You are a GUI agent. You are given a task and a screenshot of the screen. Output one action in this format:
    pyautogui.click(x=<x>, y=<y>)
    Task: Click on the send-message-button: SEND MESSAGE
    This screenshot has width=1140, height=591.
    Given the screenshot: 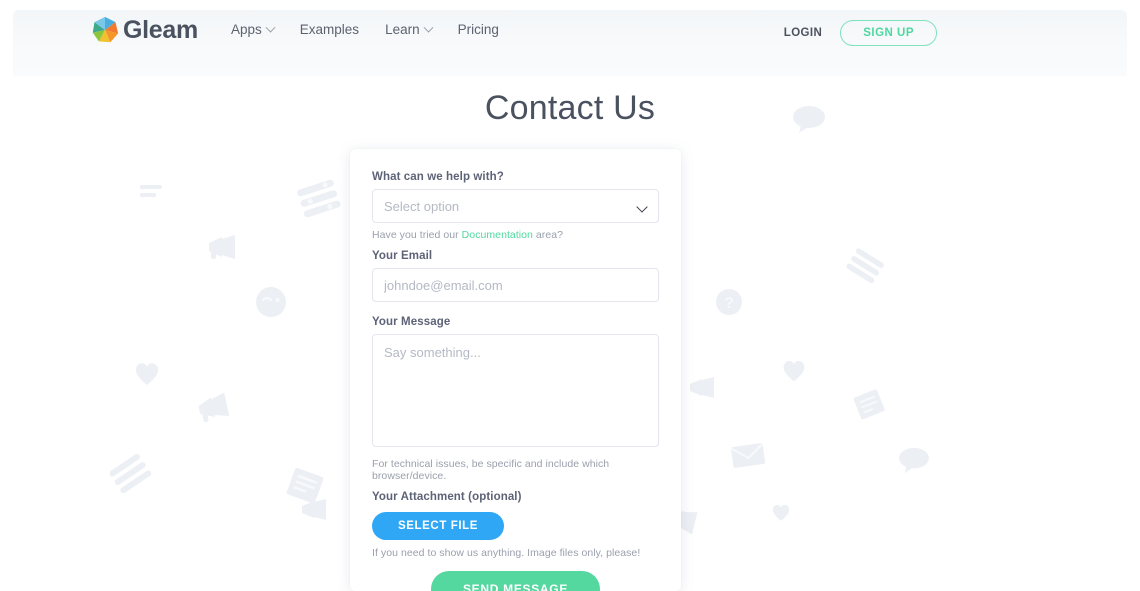 What is the action you would take?
    pyautogui.click(x=515, y=581)
    